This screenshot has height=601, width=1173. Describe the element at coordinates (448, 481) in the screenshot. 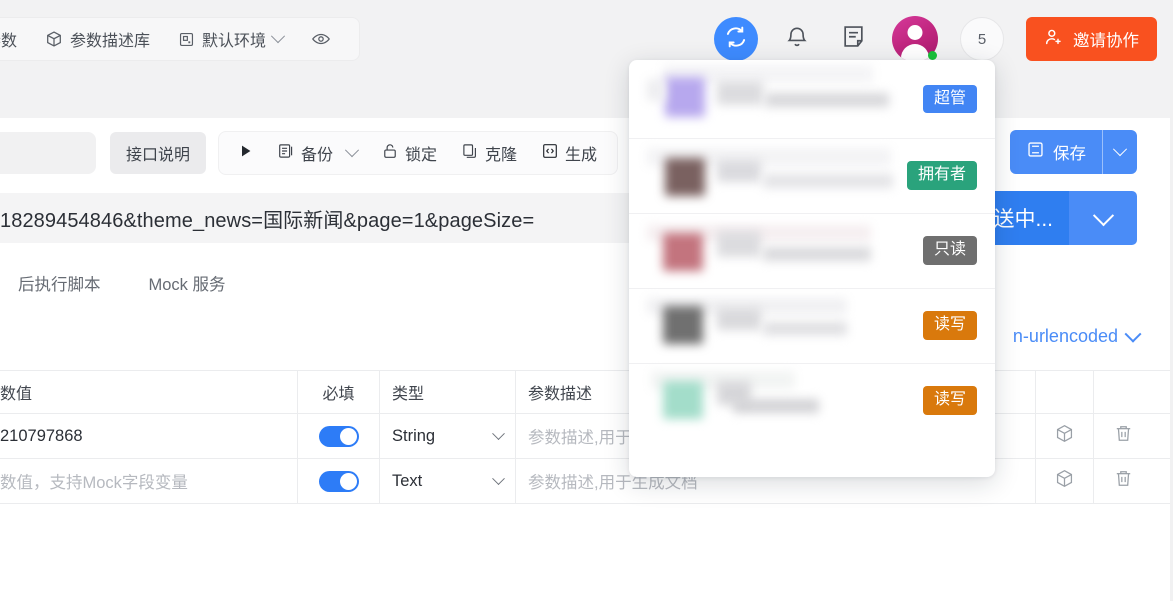

I see `cell-type: Text` at that location.